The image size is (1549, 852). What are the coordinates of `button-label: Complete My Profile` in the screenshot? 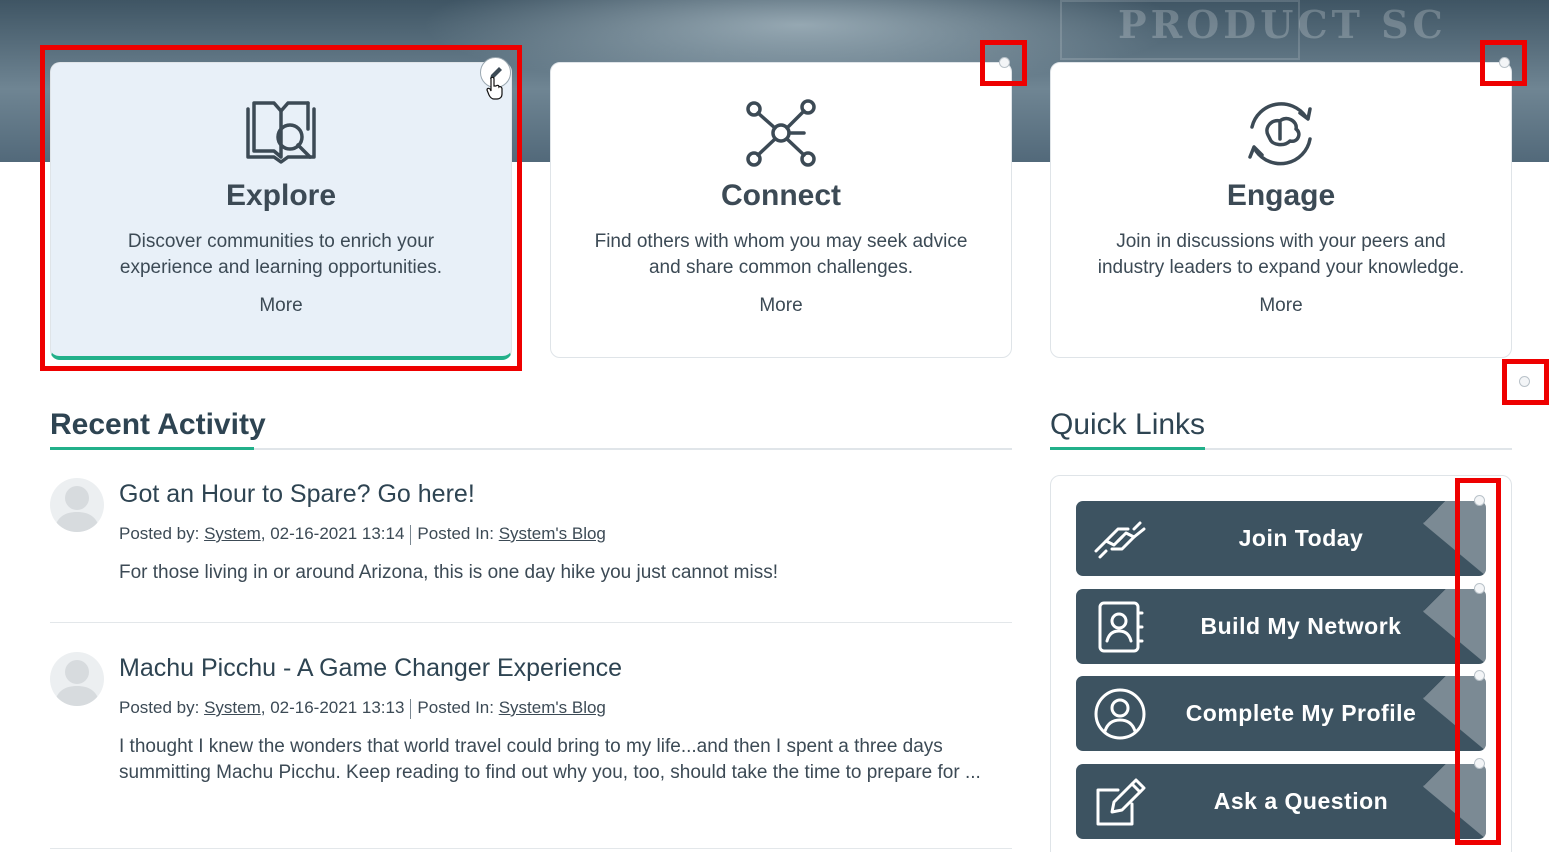 It's located at (1301, 713).